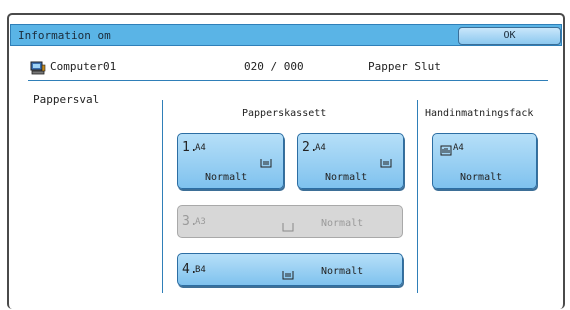 This screenshot has height=310, width=570. I want to click on tray-2-type: Normalt, so click(346, 177).